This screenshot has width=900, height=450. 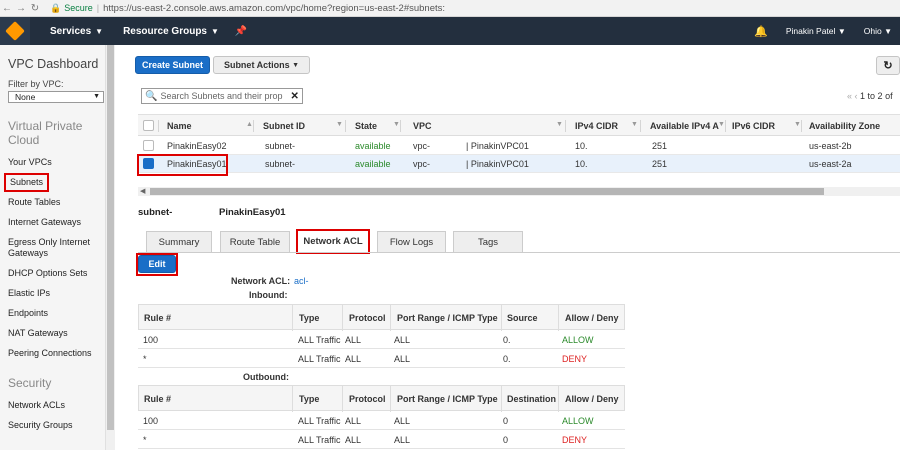 What do you see at coordinates (844, 126) in the screenshot?
I see `col-availability-zone: Availability Zone` at bounding box center [844, 126].